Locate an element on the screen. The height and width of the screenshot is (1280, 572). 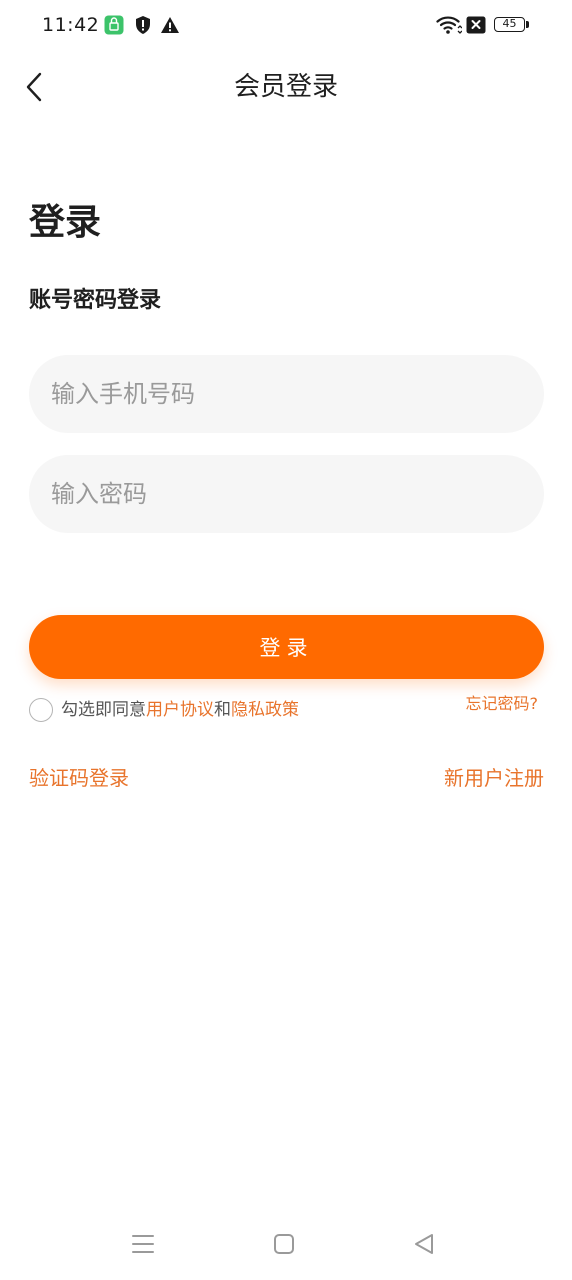
back-triangle-icon is located at coordinates (424, 1244).